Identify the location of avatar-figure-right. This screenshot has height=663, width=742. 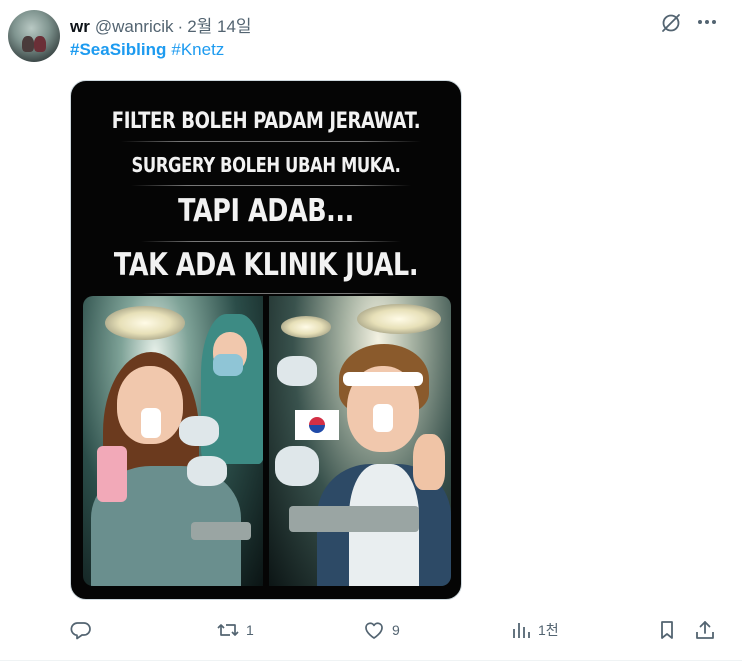
(40, 44).